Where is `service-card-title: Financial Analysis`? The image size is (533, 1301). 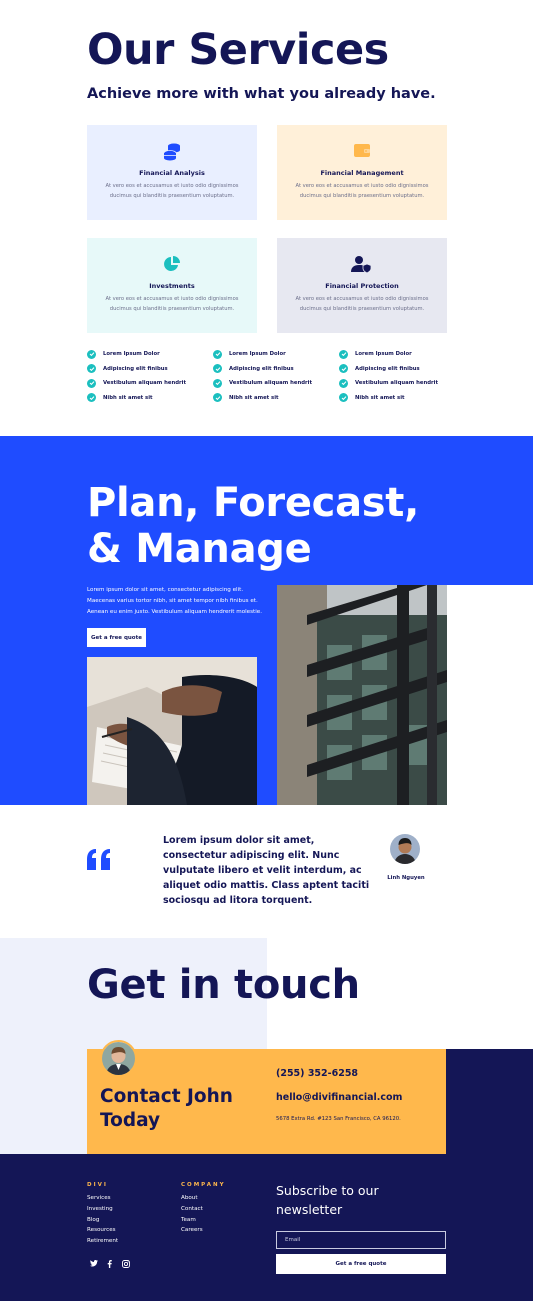
service-card-title: Financial Analysis is located at coordinates (172, 173).